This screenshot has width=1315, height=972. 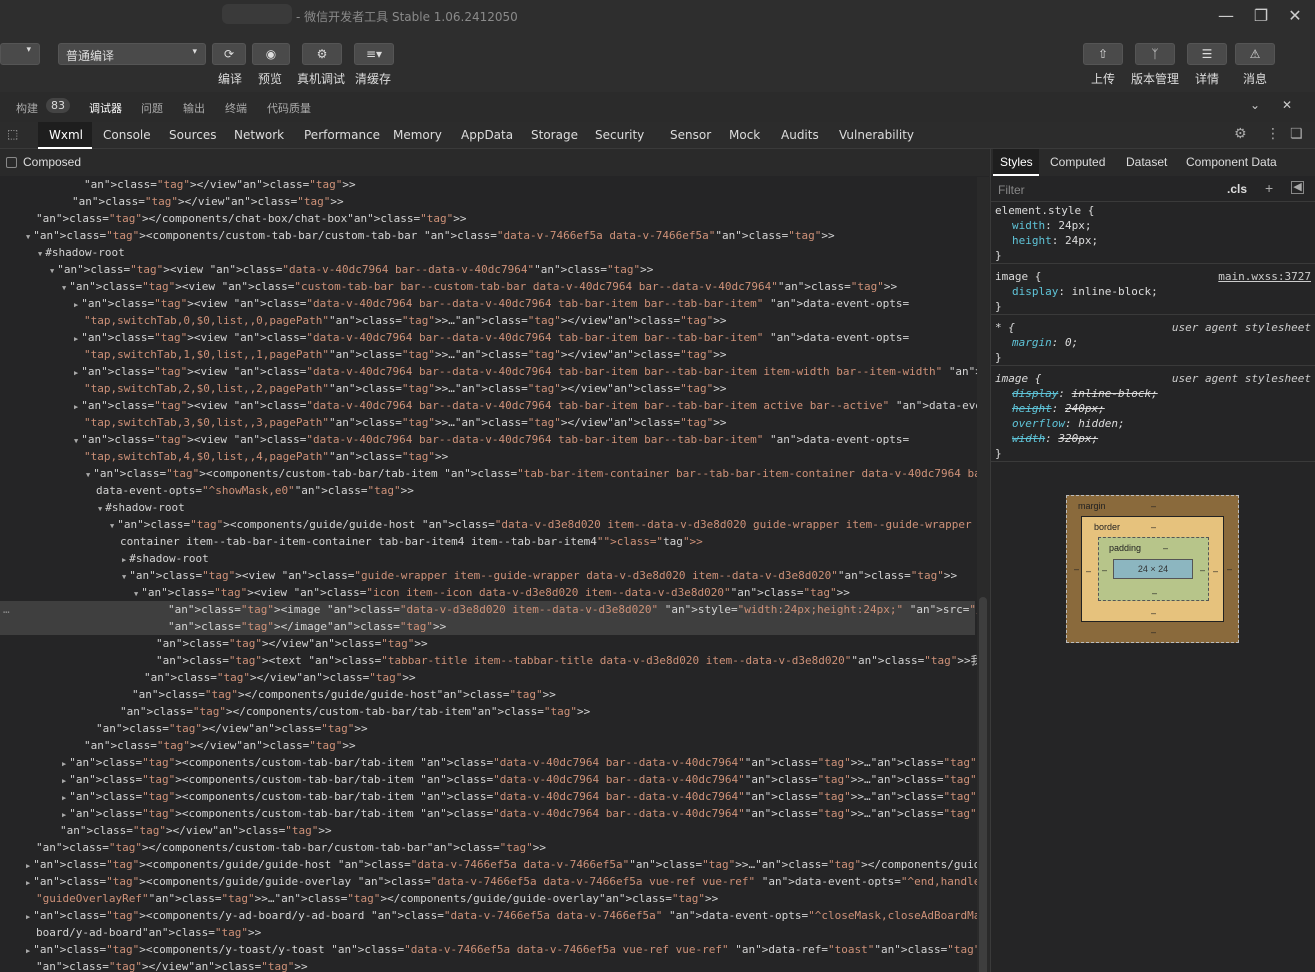 What do you see at coordinates (192, 135) in the screenshot?
I see `tab-sources: Sources` at bounding box center [192, 135].